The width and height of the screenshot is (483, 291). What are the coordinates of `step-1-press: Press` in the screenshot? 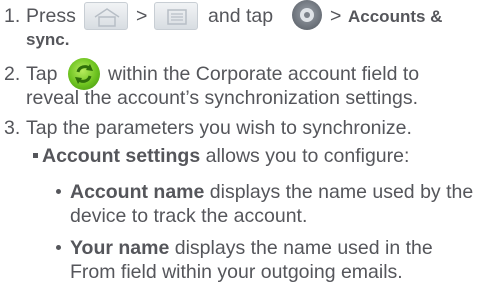 It's located at (51, 16).